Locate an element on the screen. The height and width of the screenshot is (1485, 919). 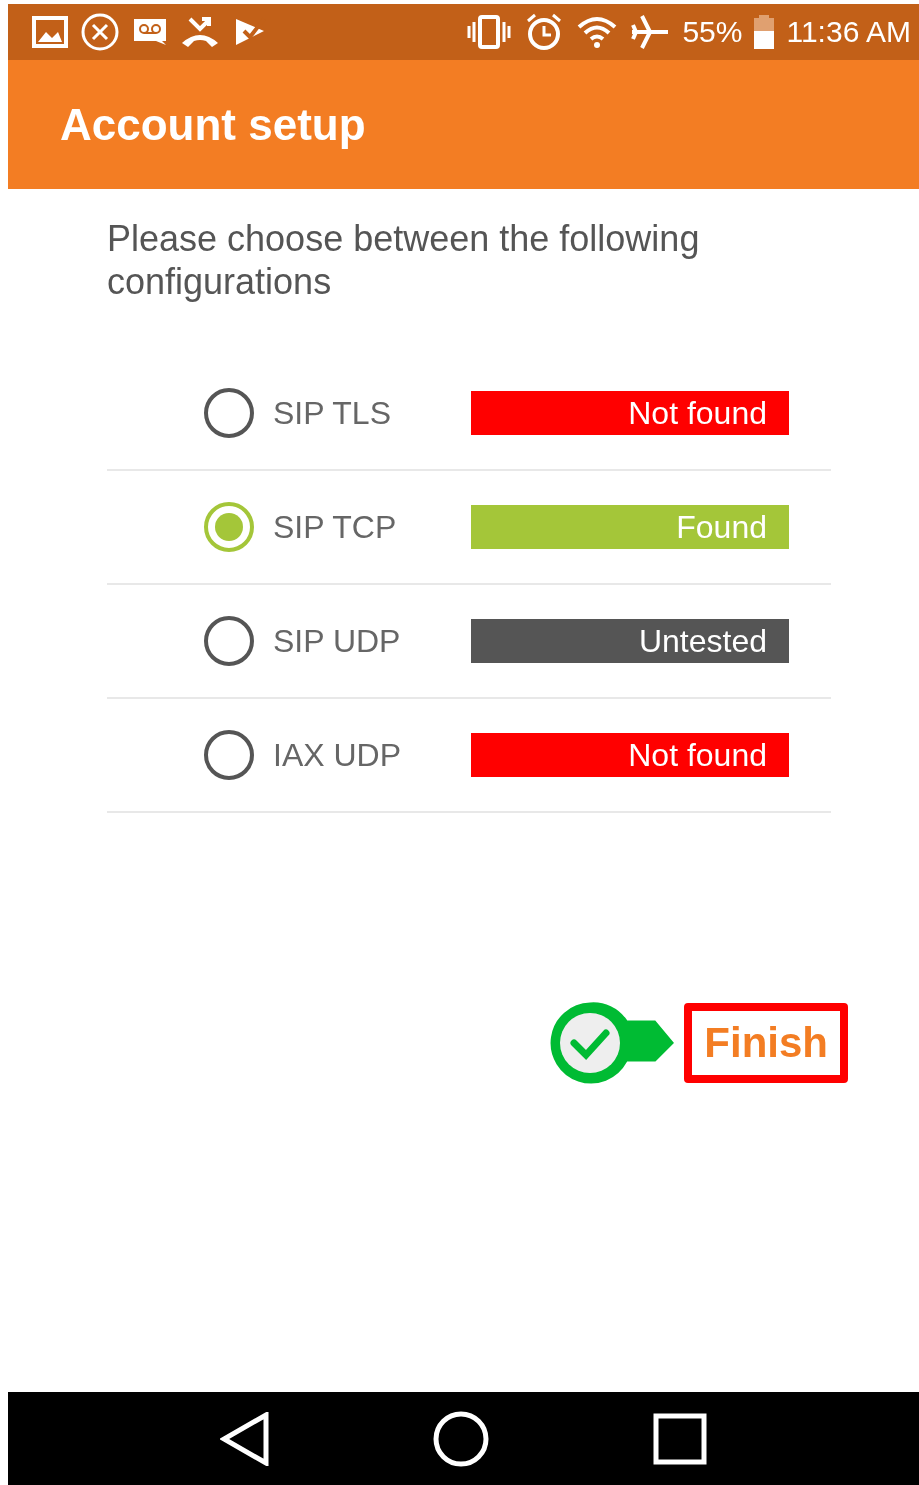
home-icon is located at coordinates (461, 1438).